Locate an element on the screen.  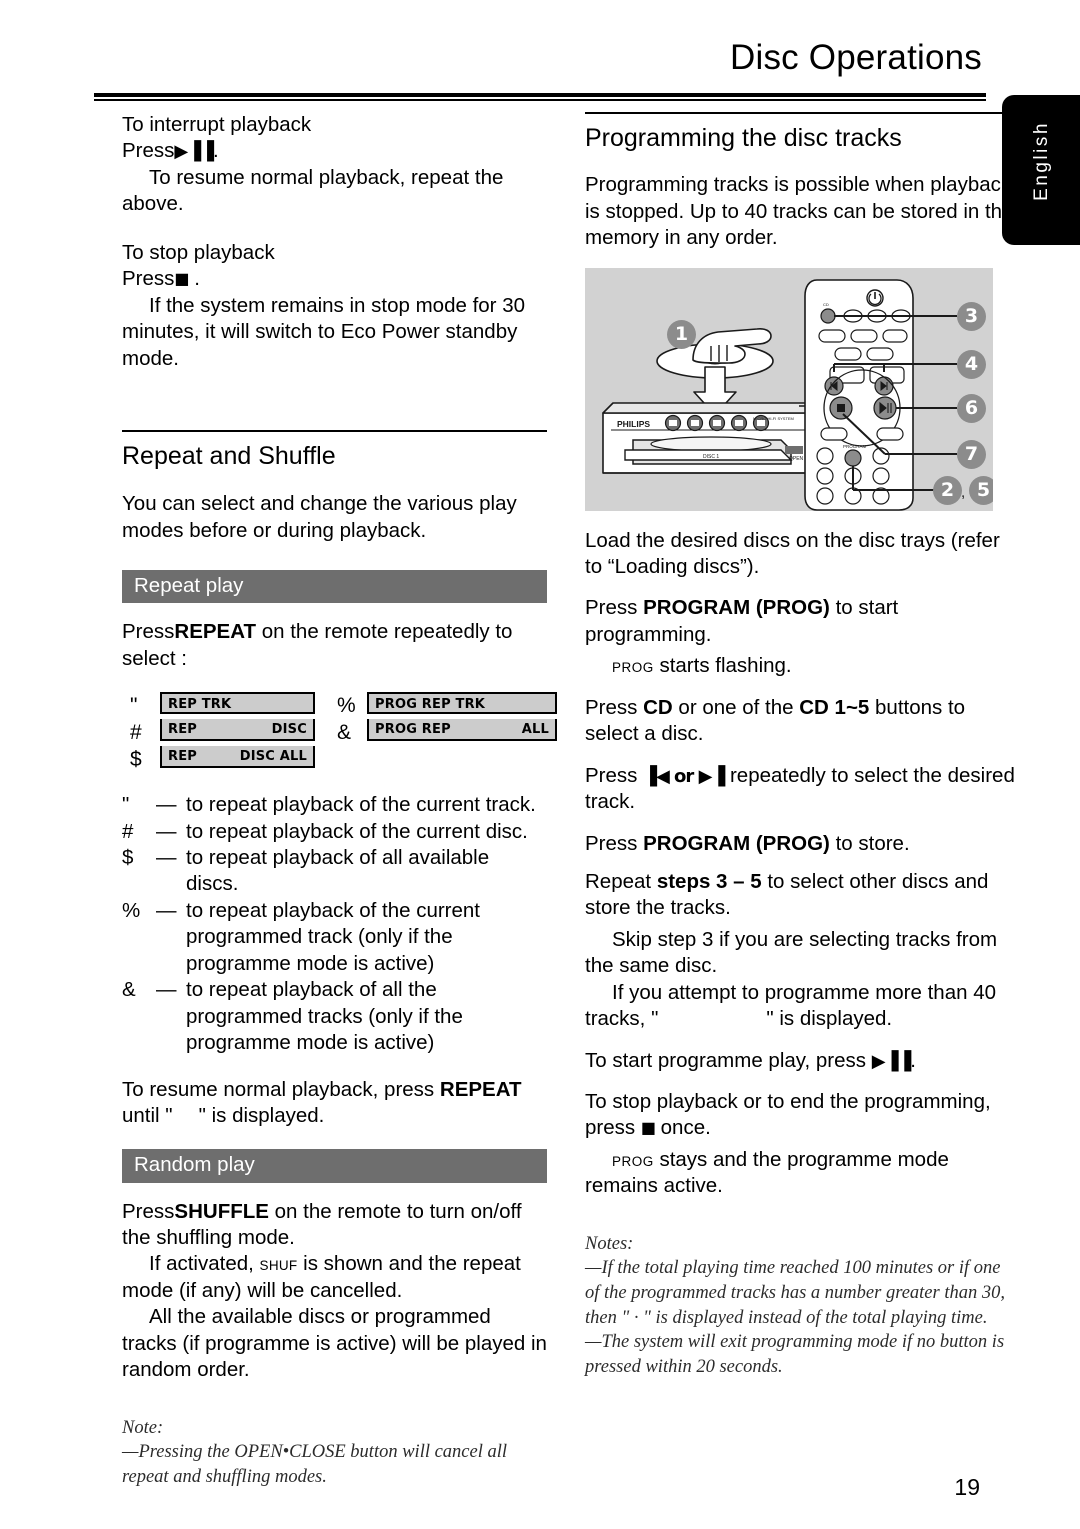
lcd-right-text: DISC ALL is located at coordinates (273, 757).